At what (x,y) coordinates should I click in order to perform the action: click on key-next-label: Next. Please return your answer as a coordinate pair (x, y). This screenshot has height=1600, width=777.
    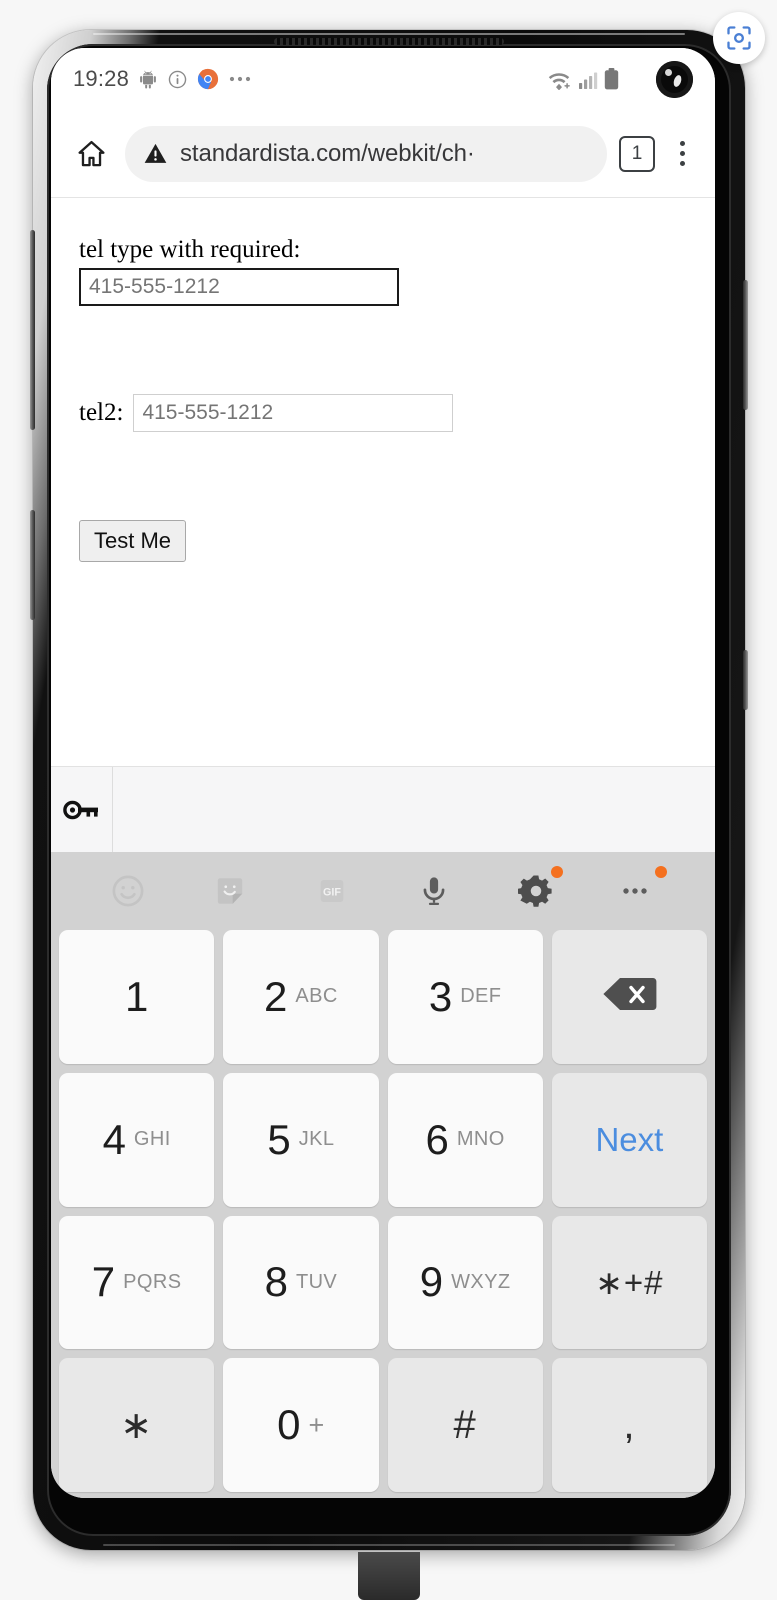
    Looking at the image, I should click on (629, 1139).